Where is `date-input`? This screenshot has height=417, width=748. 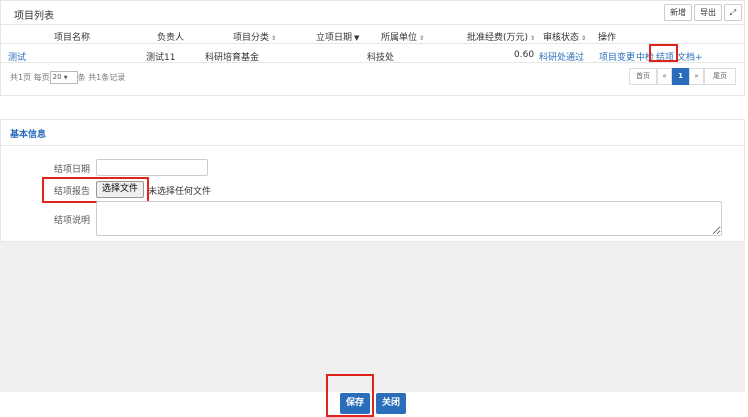 date-input is located at coordinates (152, 167).